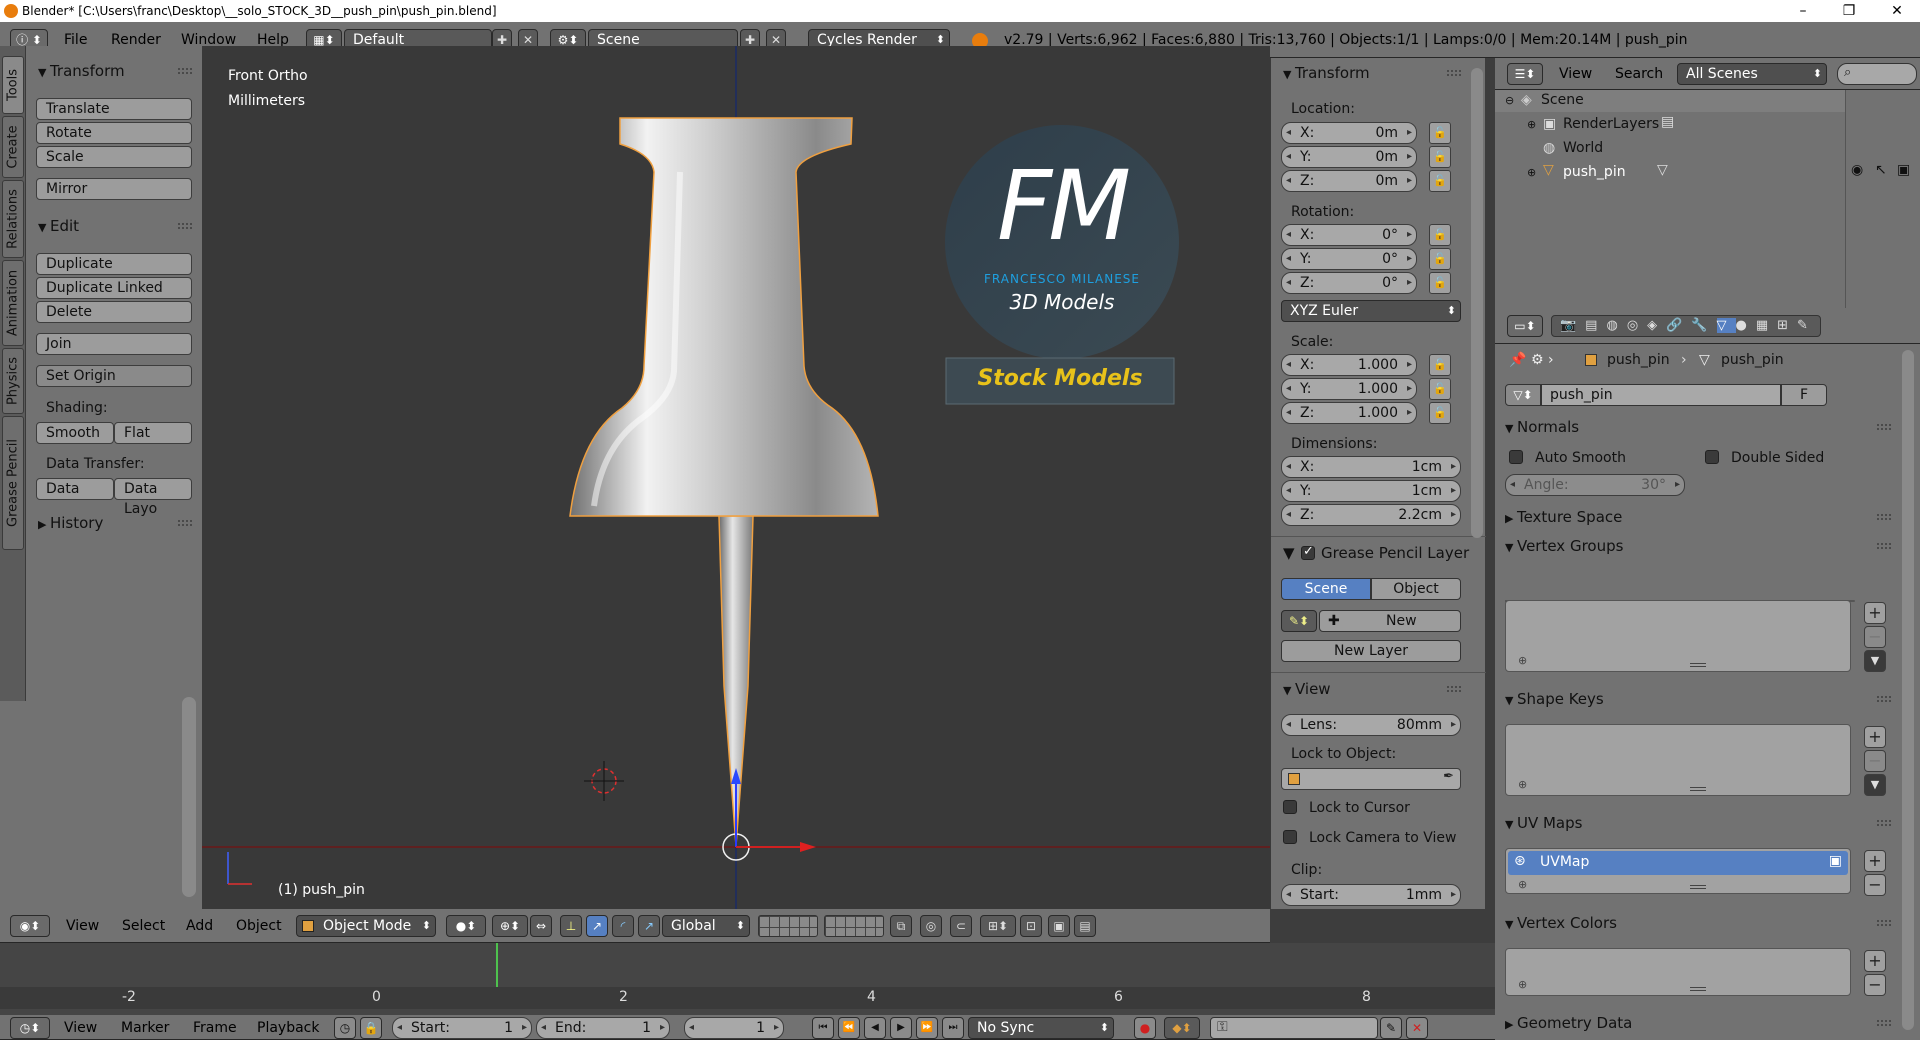 The height and width of the screenshot is (1040, 1920). What do you see at coordinates (114, 312) in the screenshot?
I see `delete-button: Delete` at bounding box center [114, 312].